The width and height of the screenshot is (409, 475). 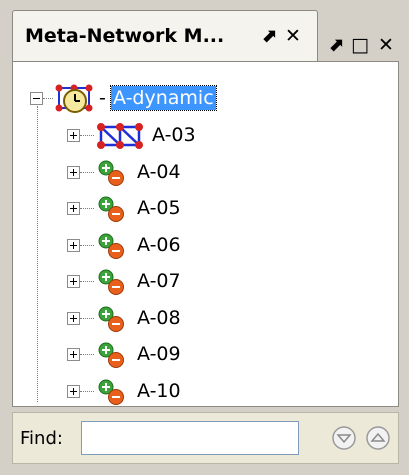 I want to click on close-icon: ✕, so click(x=386, y=45).